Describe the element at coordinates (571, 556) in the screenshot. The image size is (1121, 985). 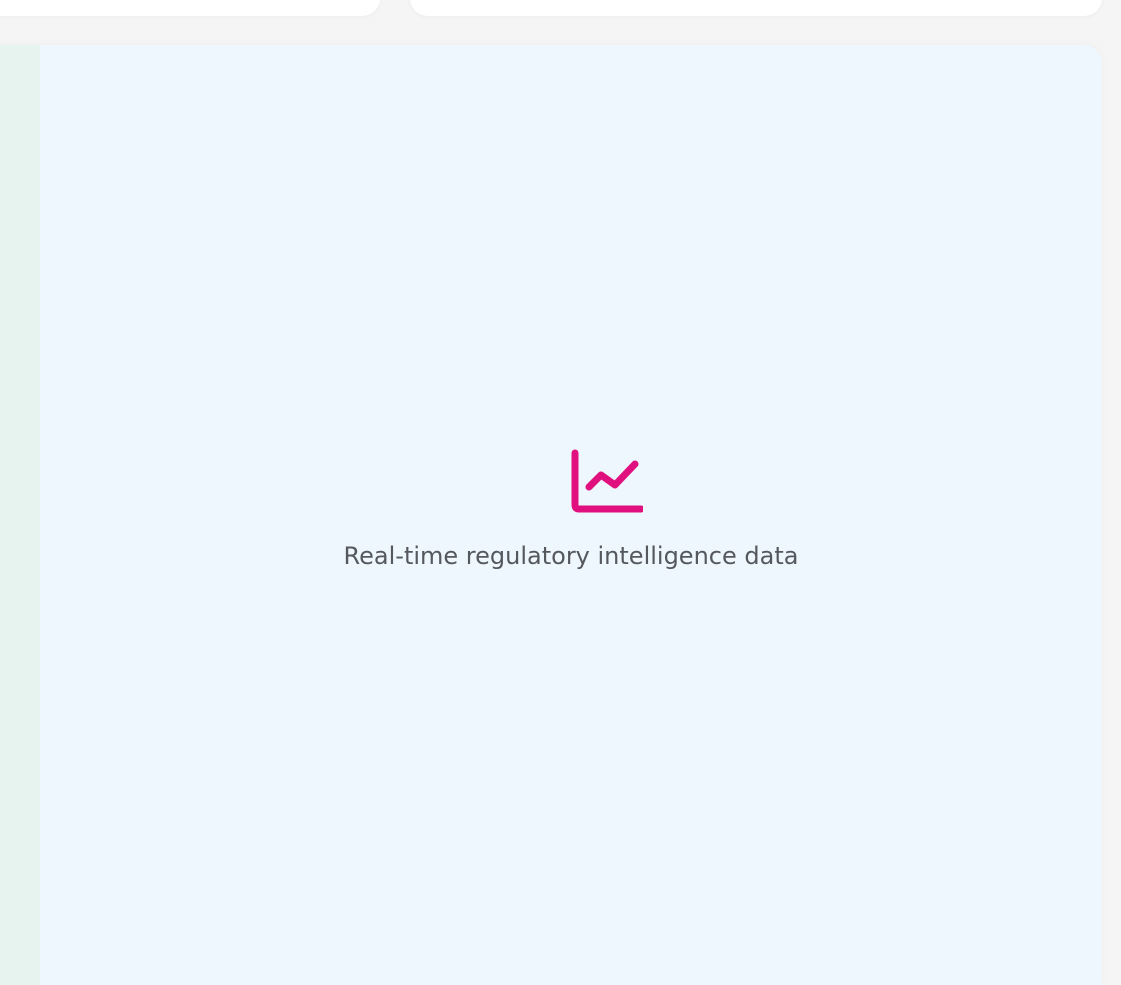
I see `placeholder-message-text: Real-time regulatory intelligence data` at that location.